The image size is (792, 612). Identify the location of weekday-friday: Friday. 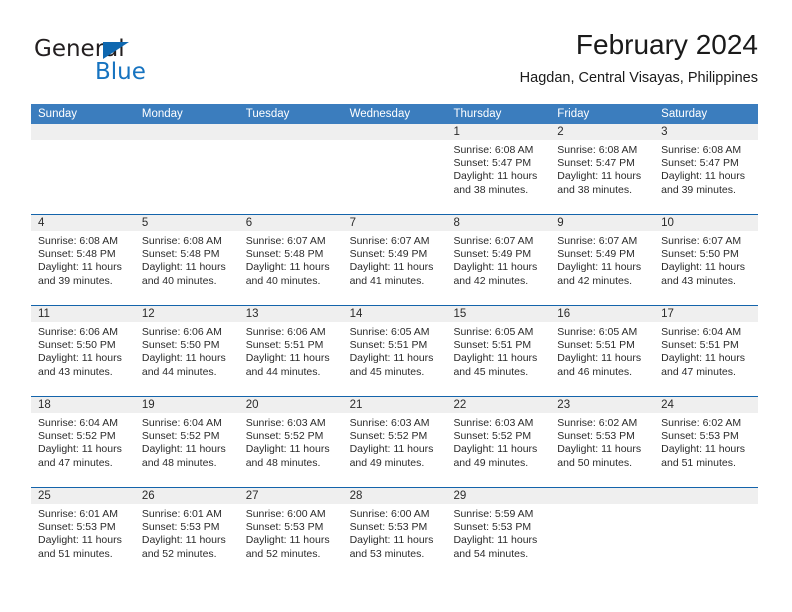
(573, 114).